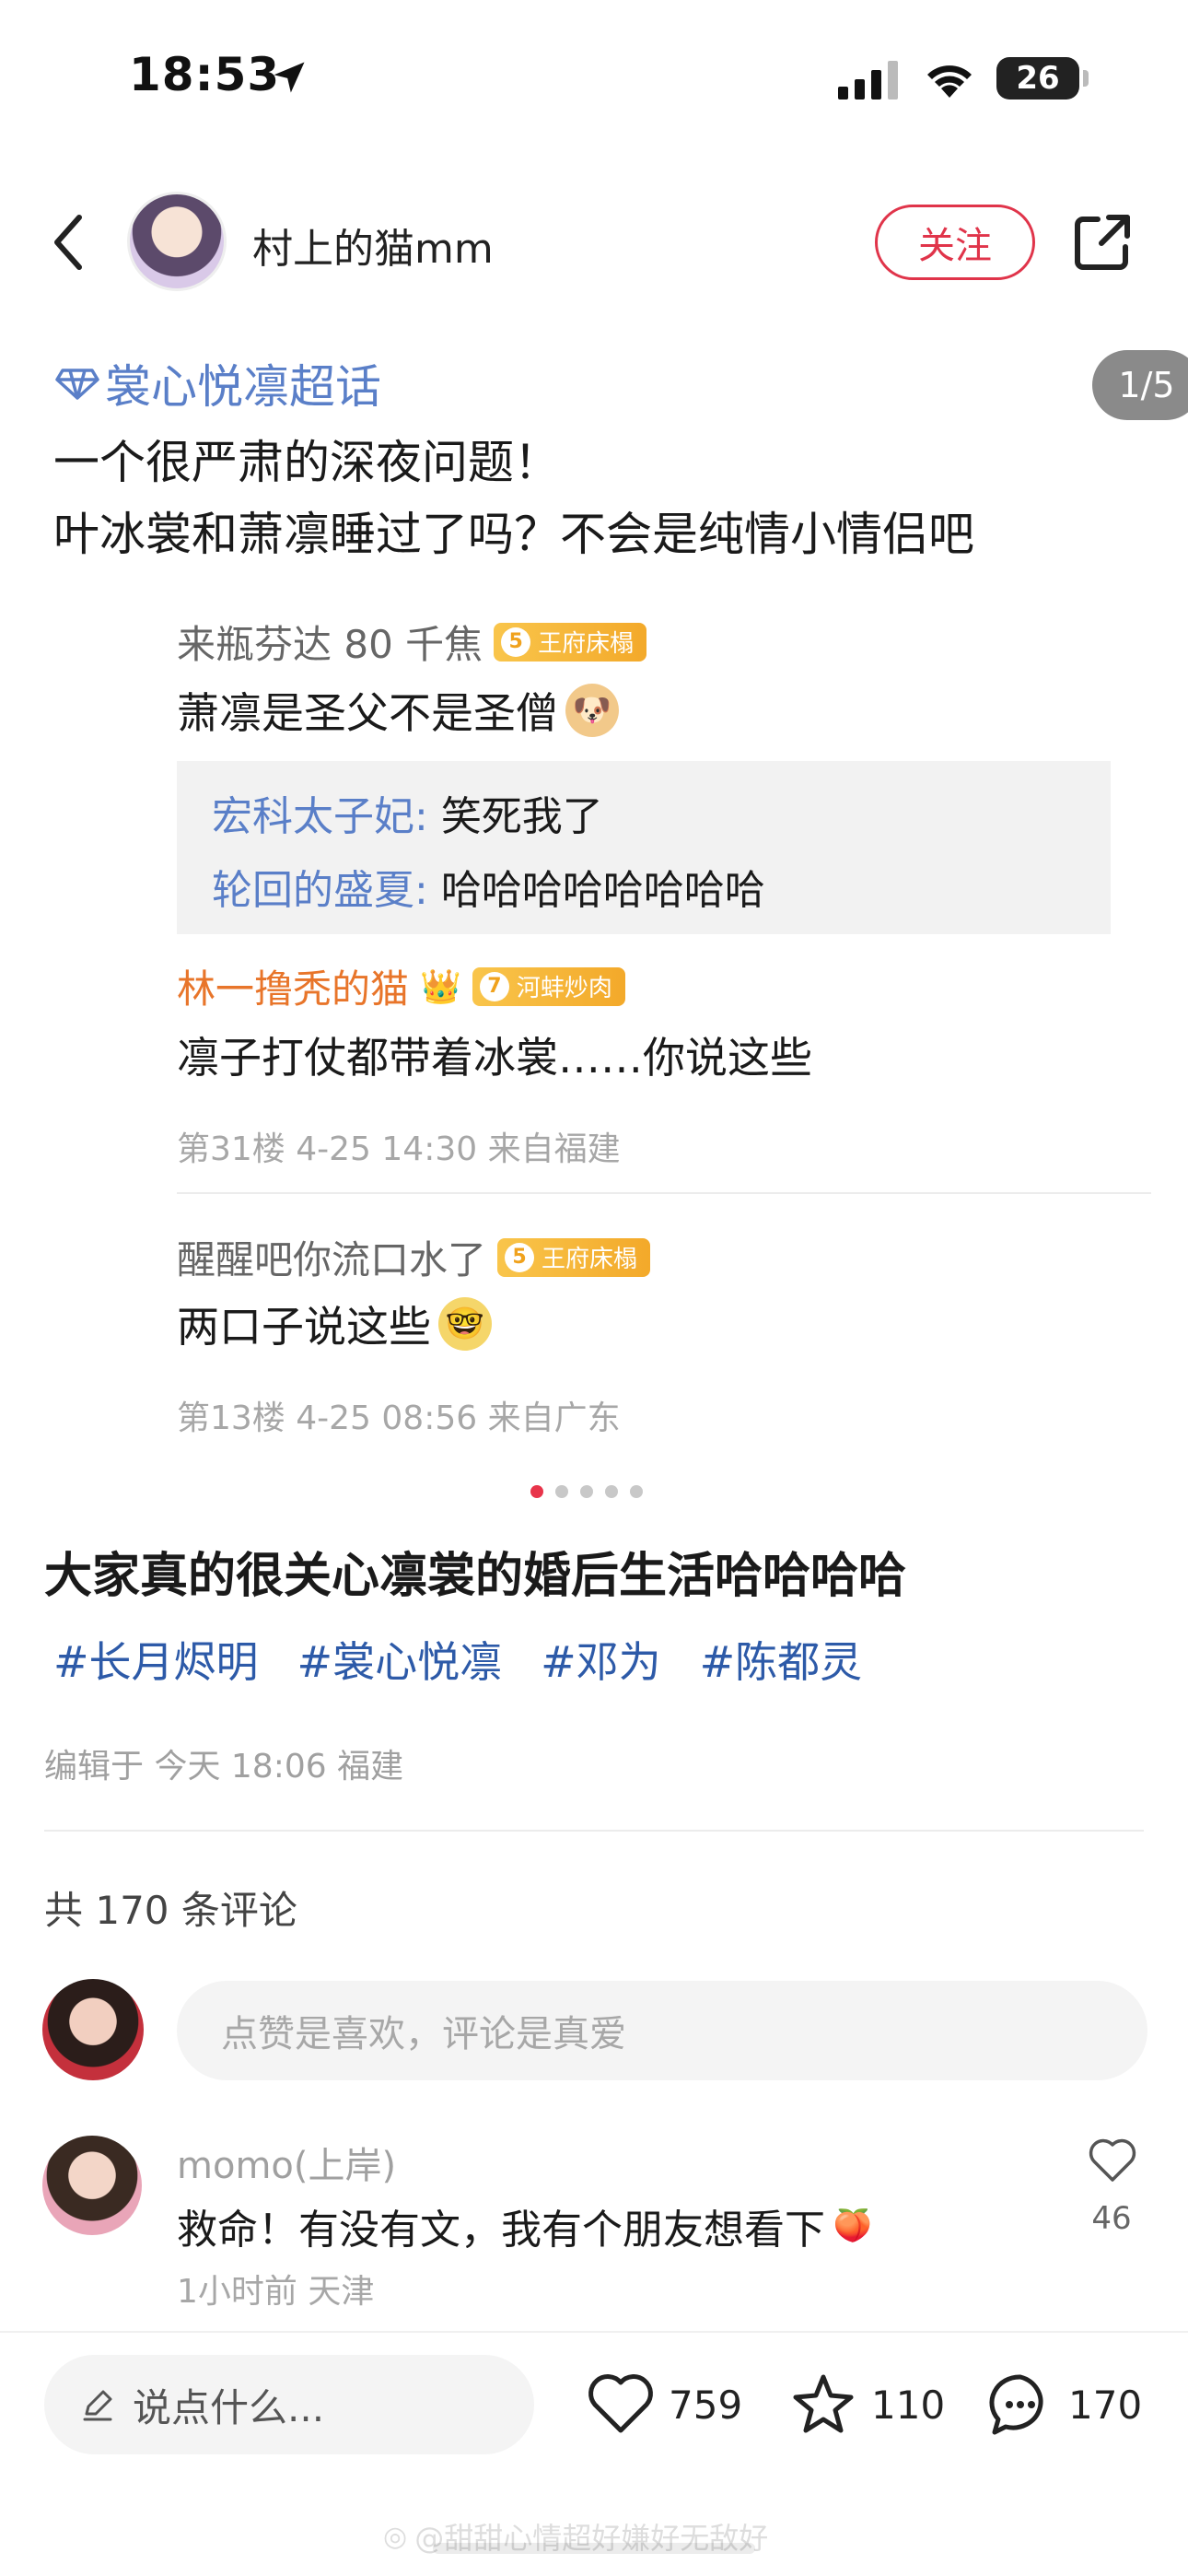 The height and width of the screenshot is (2576, 1188). Describe the element at coordinates (156, 1659) in the screenshot. I see `hashtag-link: #长月烬明` at that location.